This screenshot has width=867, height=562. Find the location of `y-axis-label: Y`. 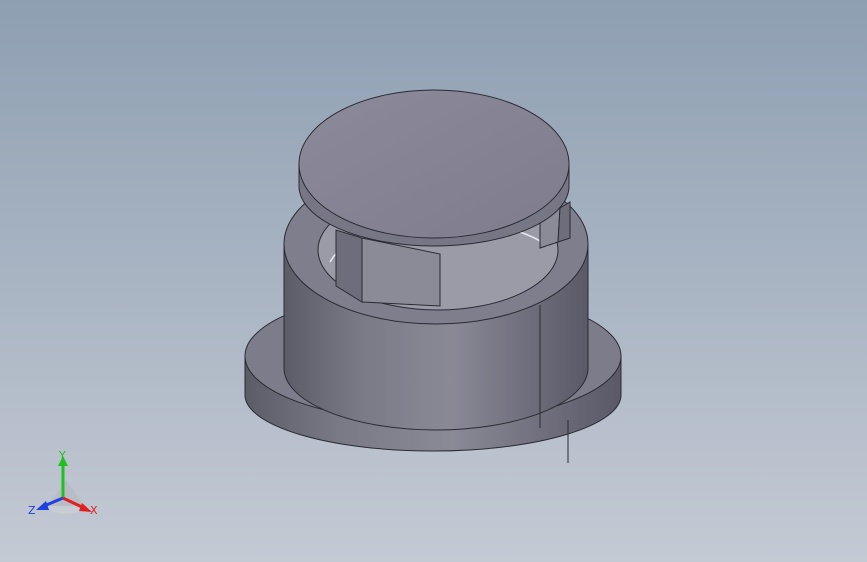

y-axis-label: Y is located at coordinates (62, 455).